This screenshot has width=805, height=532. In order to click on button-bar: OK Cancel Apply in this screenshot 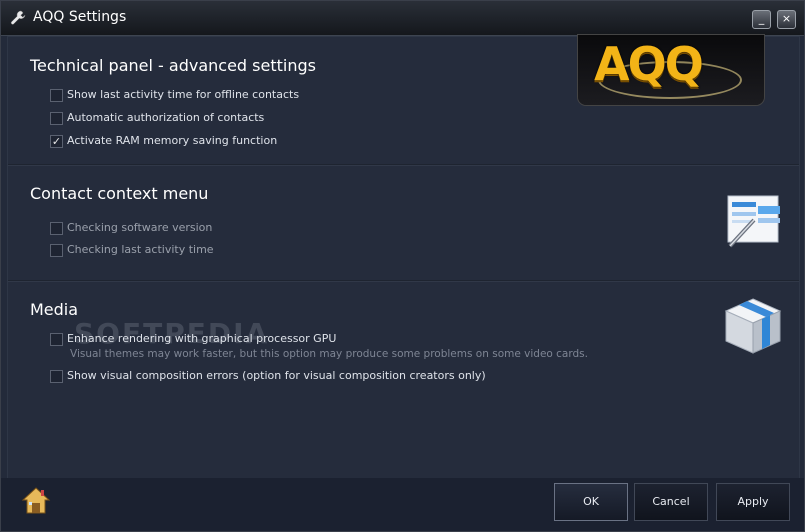, I will do `click(402, 504)`.